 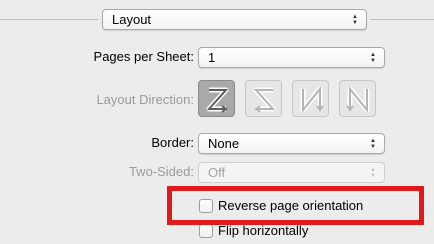 I want to click on annotation-highlight-box, so click(x=295, y=205).